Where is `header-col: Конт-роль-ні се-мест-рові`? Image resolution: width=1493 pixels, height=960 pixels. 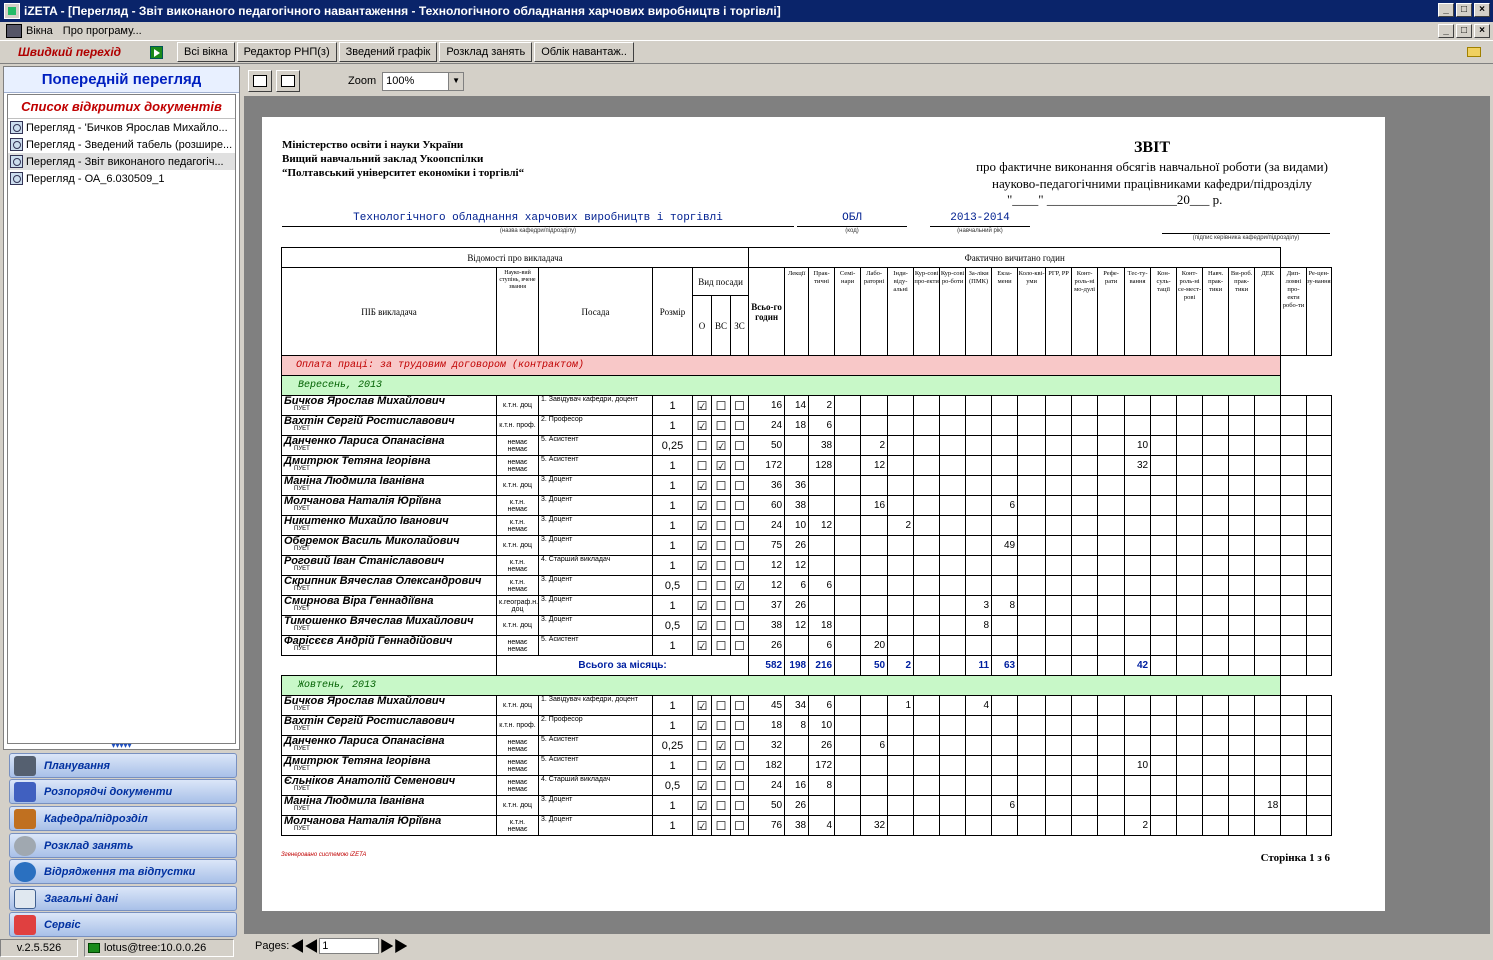
header-col: Конт-роль-ні се-мест-рові is located at coordinates (1190, 311).